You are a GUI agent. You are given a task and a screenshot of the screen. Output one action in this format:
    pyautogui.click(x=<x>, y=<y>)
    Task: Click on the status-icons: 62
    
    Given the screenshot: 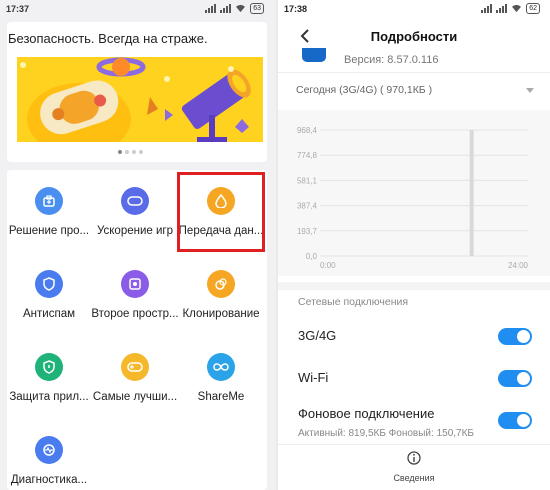 What is the action you would take?
    pyautogui.click(x=510, y=8)
    